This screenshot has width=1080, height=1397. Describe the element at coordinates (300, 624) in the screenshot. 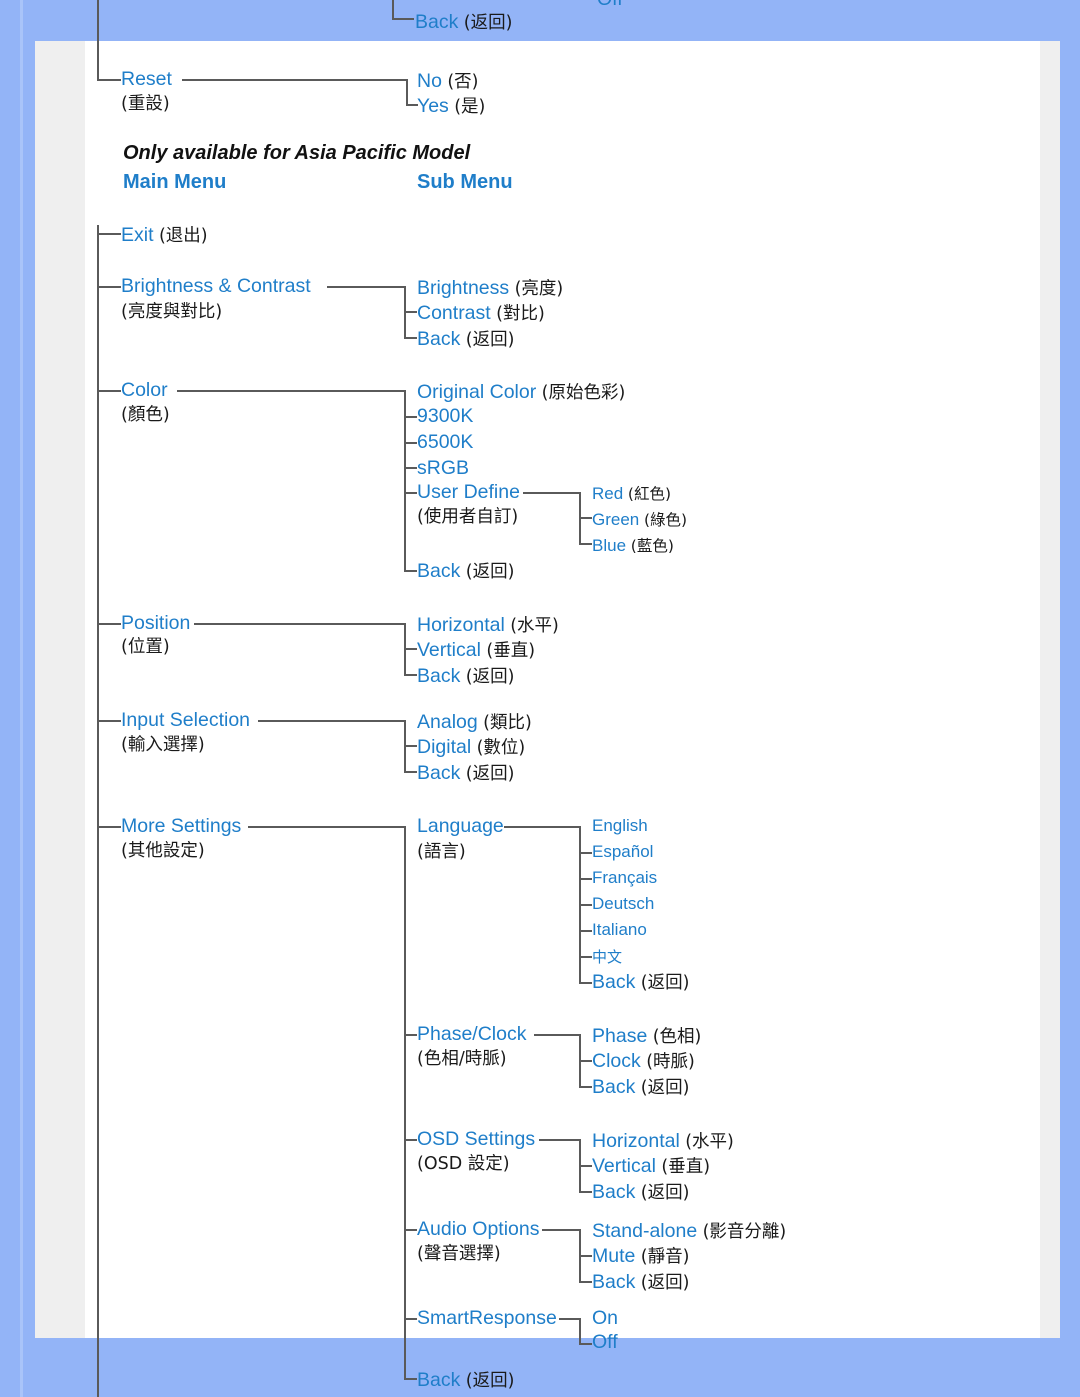

I see `connector-position-to-children` at that location.